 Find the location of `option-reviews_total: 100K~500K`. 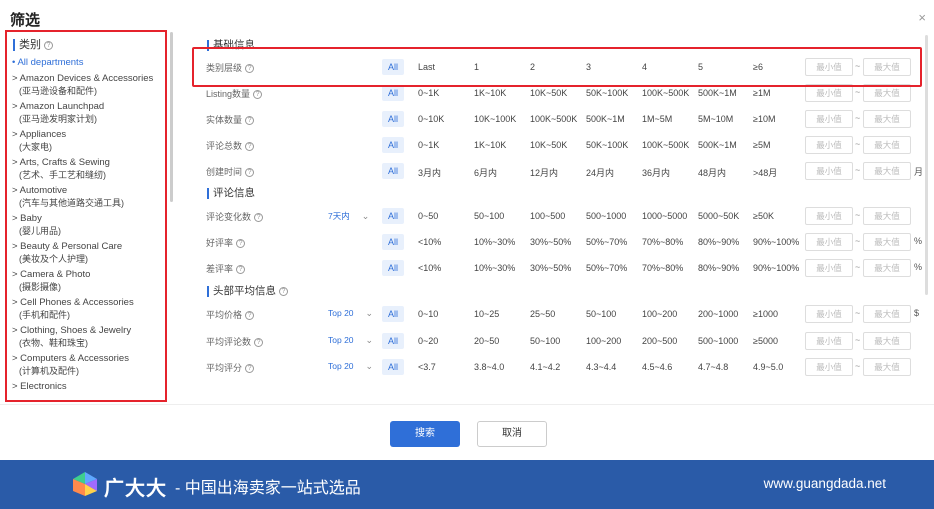

option-reviews_total: 100K~500K is located at coordinates (665, 145).